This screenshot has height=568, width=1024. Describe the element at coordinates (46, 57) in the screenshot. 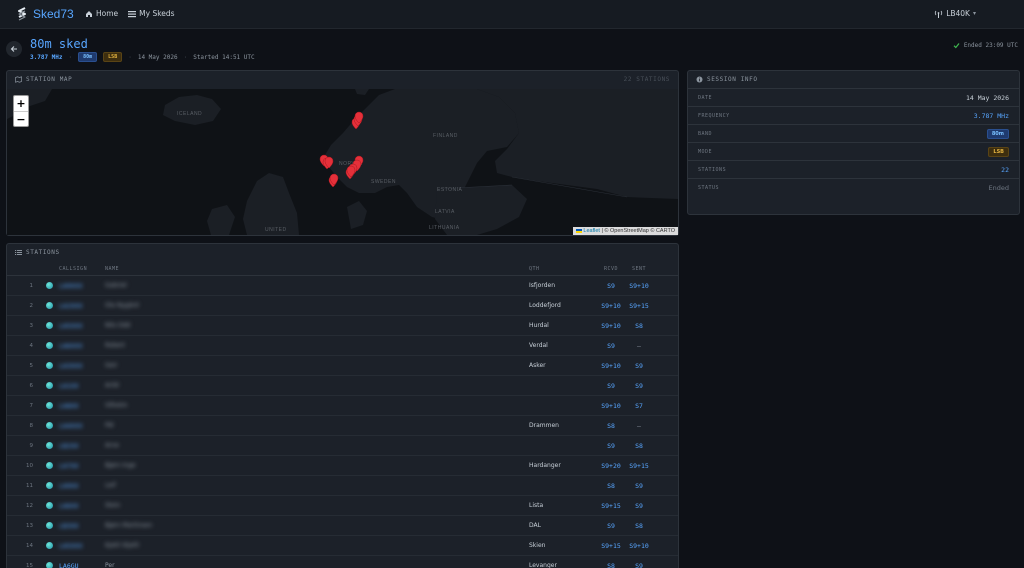

I see `frequency-text: 3.787 MHz` at that location.